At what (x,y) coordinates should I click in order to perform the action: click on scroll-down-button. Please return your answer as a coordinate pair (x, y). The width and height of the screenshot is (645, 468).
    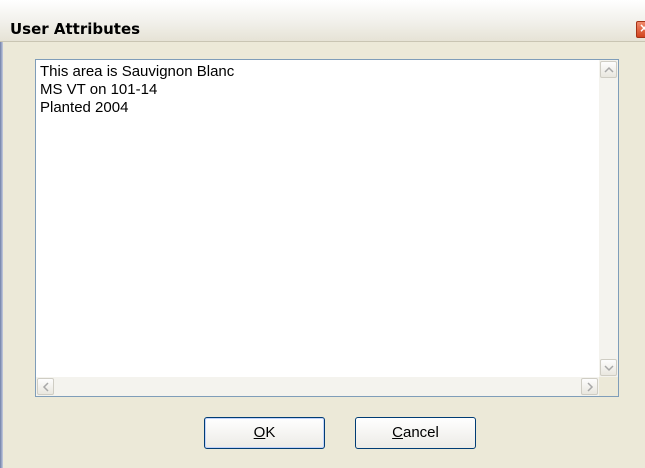
    Looking at the image, I should click on (608, 367).